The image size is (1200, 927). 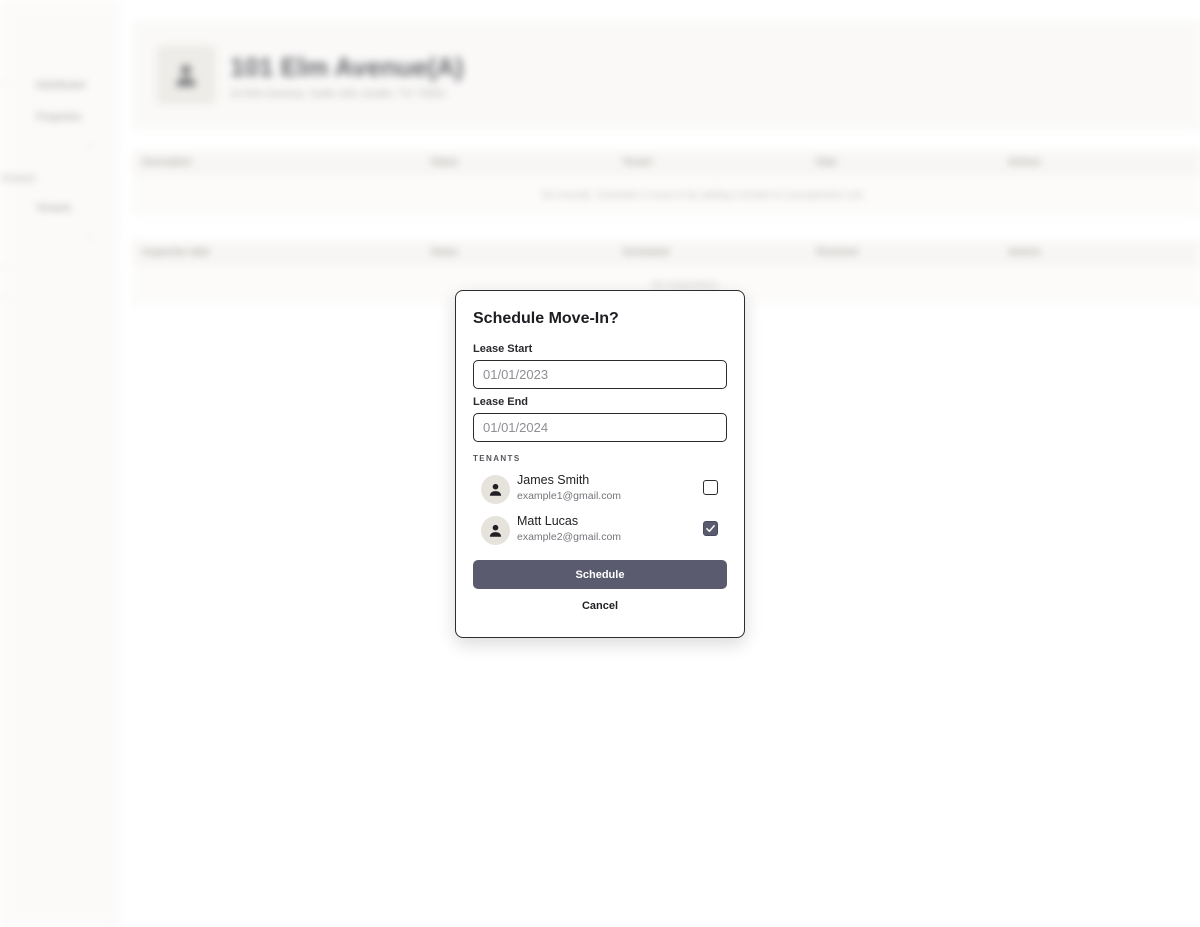 I want to click on lease-end-input, so click(x=600, y=427).